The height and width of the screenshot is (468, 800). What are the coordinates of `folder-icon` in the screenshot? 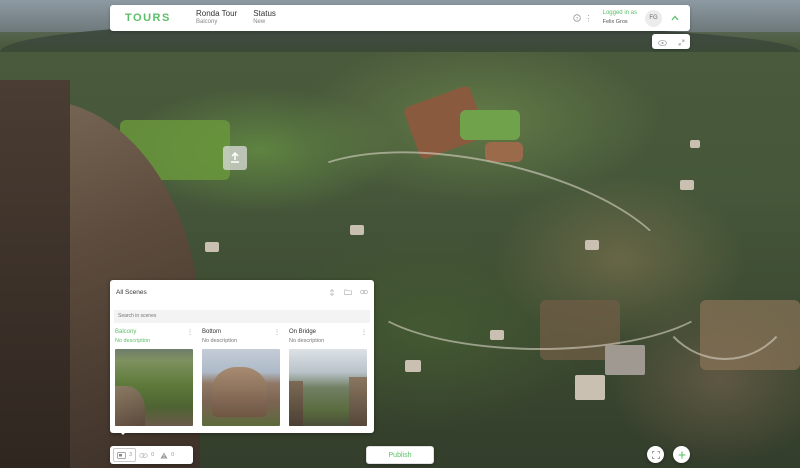 It's located at (347, 292).